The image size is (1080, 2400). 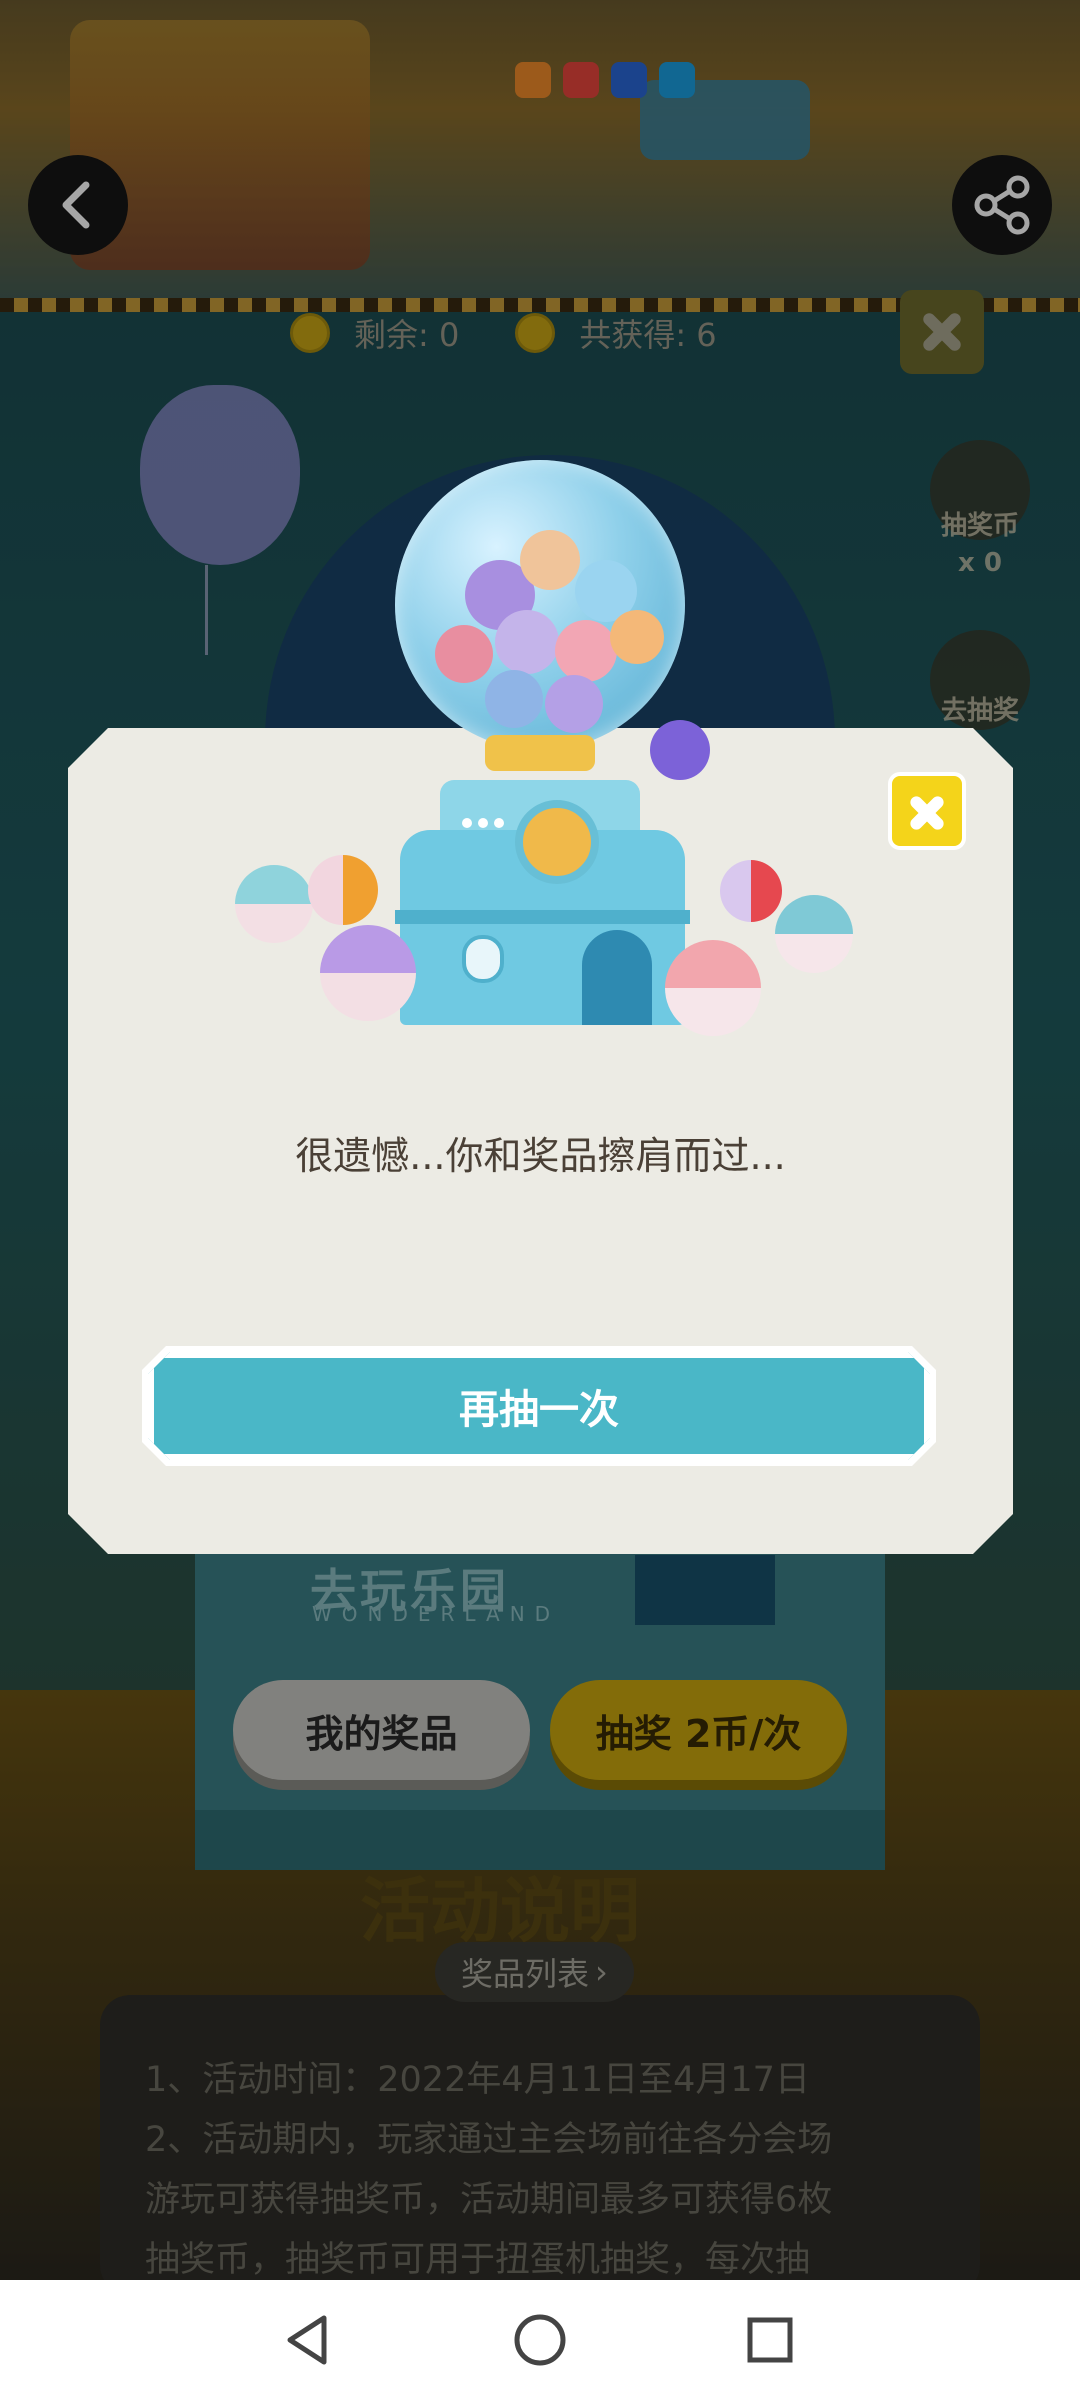 I want to click on machine-lights, so click(x=483, y=823).